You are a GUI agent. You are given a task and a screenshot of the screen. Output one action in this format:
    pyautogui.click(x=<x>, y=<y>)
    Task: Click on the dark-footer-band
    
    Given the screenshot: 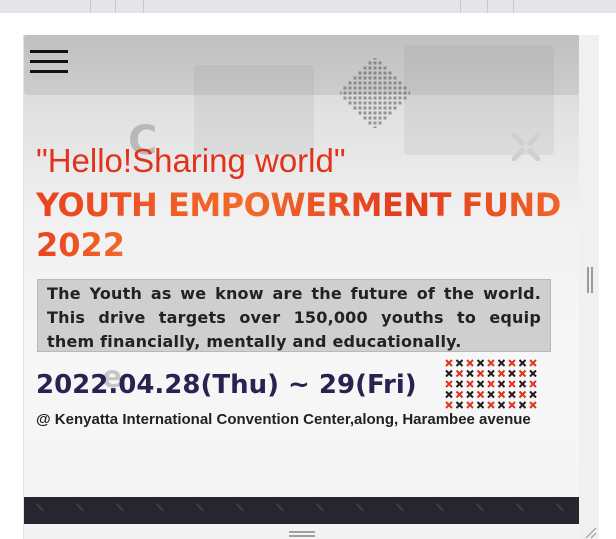 What is the action you would take?
    pyautogui.click(x=301, y=510)
    